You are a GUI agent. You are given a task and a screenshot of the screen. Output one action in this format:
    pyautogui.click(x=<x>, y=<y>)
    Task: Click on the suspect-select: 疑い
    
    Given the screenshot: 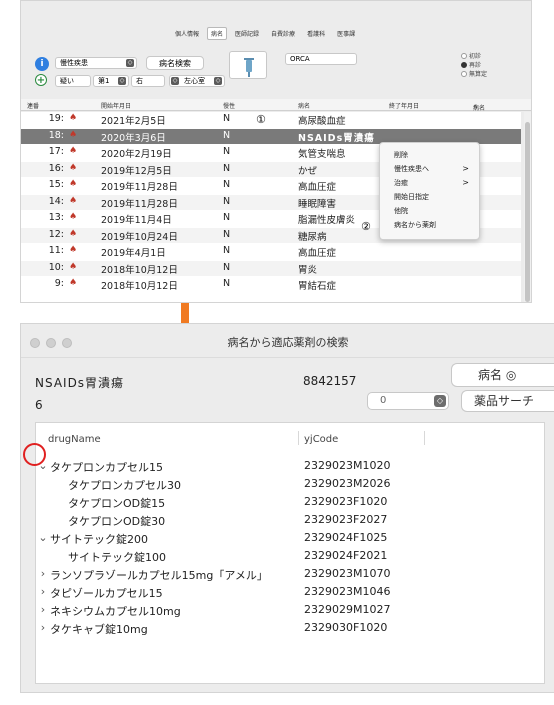 What is the action you would take?
    pyautogui.click(x=73, y=81)
    